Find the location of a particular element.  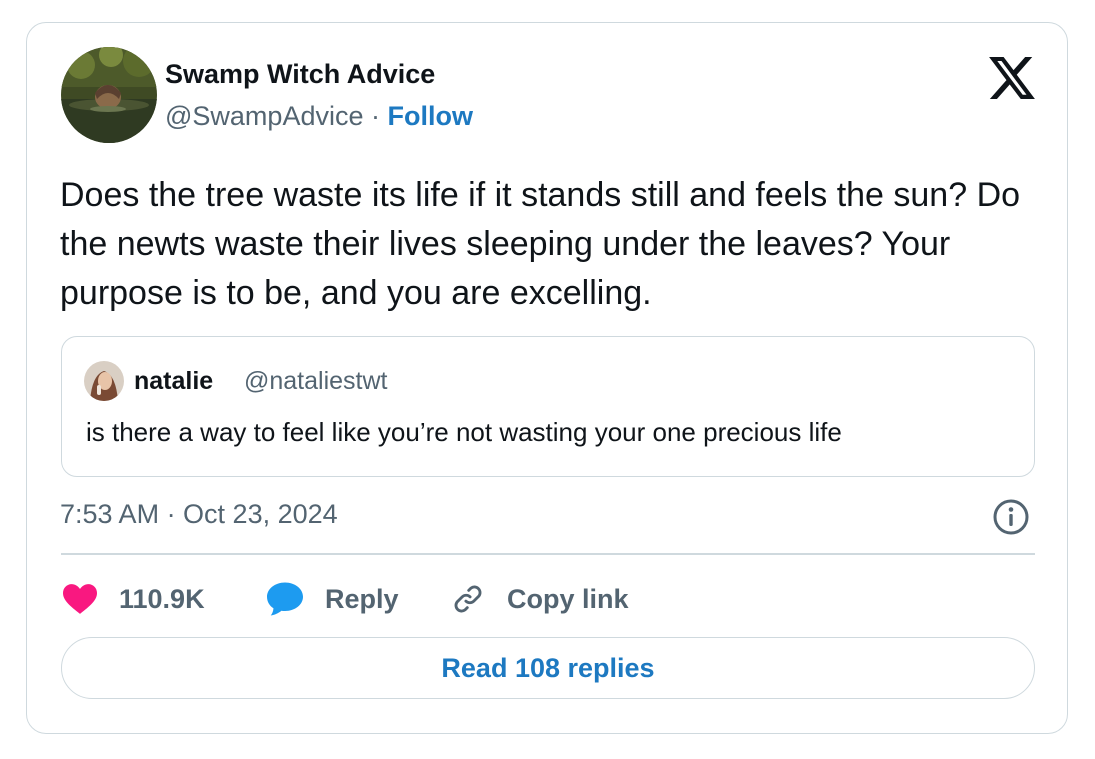

quoted-author-name: natalie is located at coordinates (174, 381).